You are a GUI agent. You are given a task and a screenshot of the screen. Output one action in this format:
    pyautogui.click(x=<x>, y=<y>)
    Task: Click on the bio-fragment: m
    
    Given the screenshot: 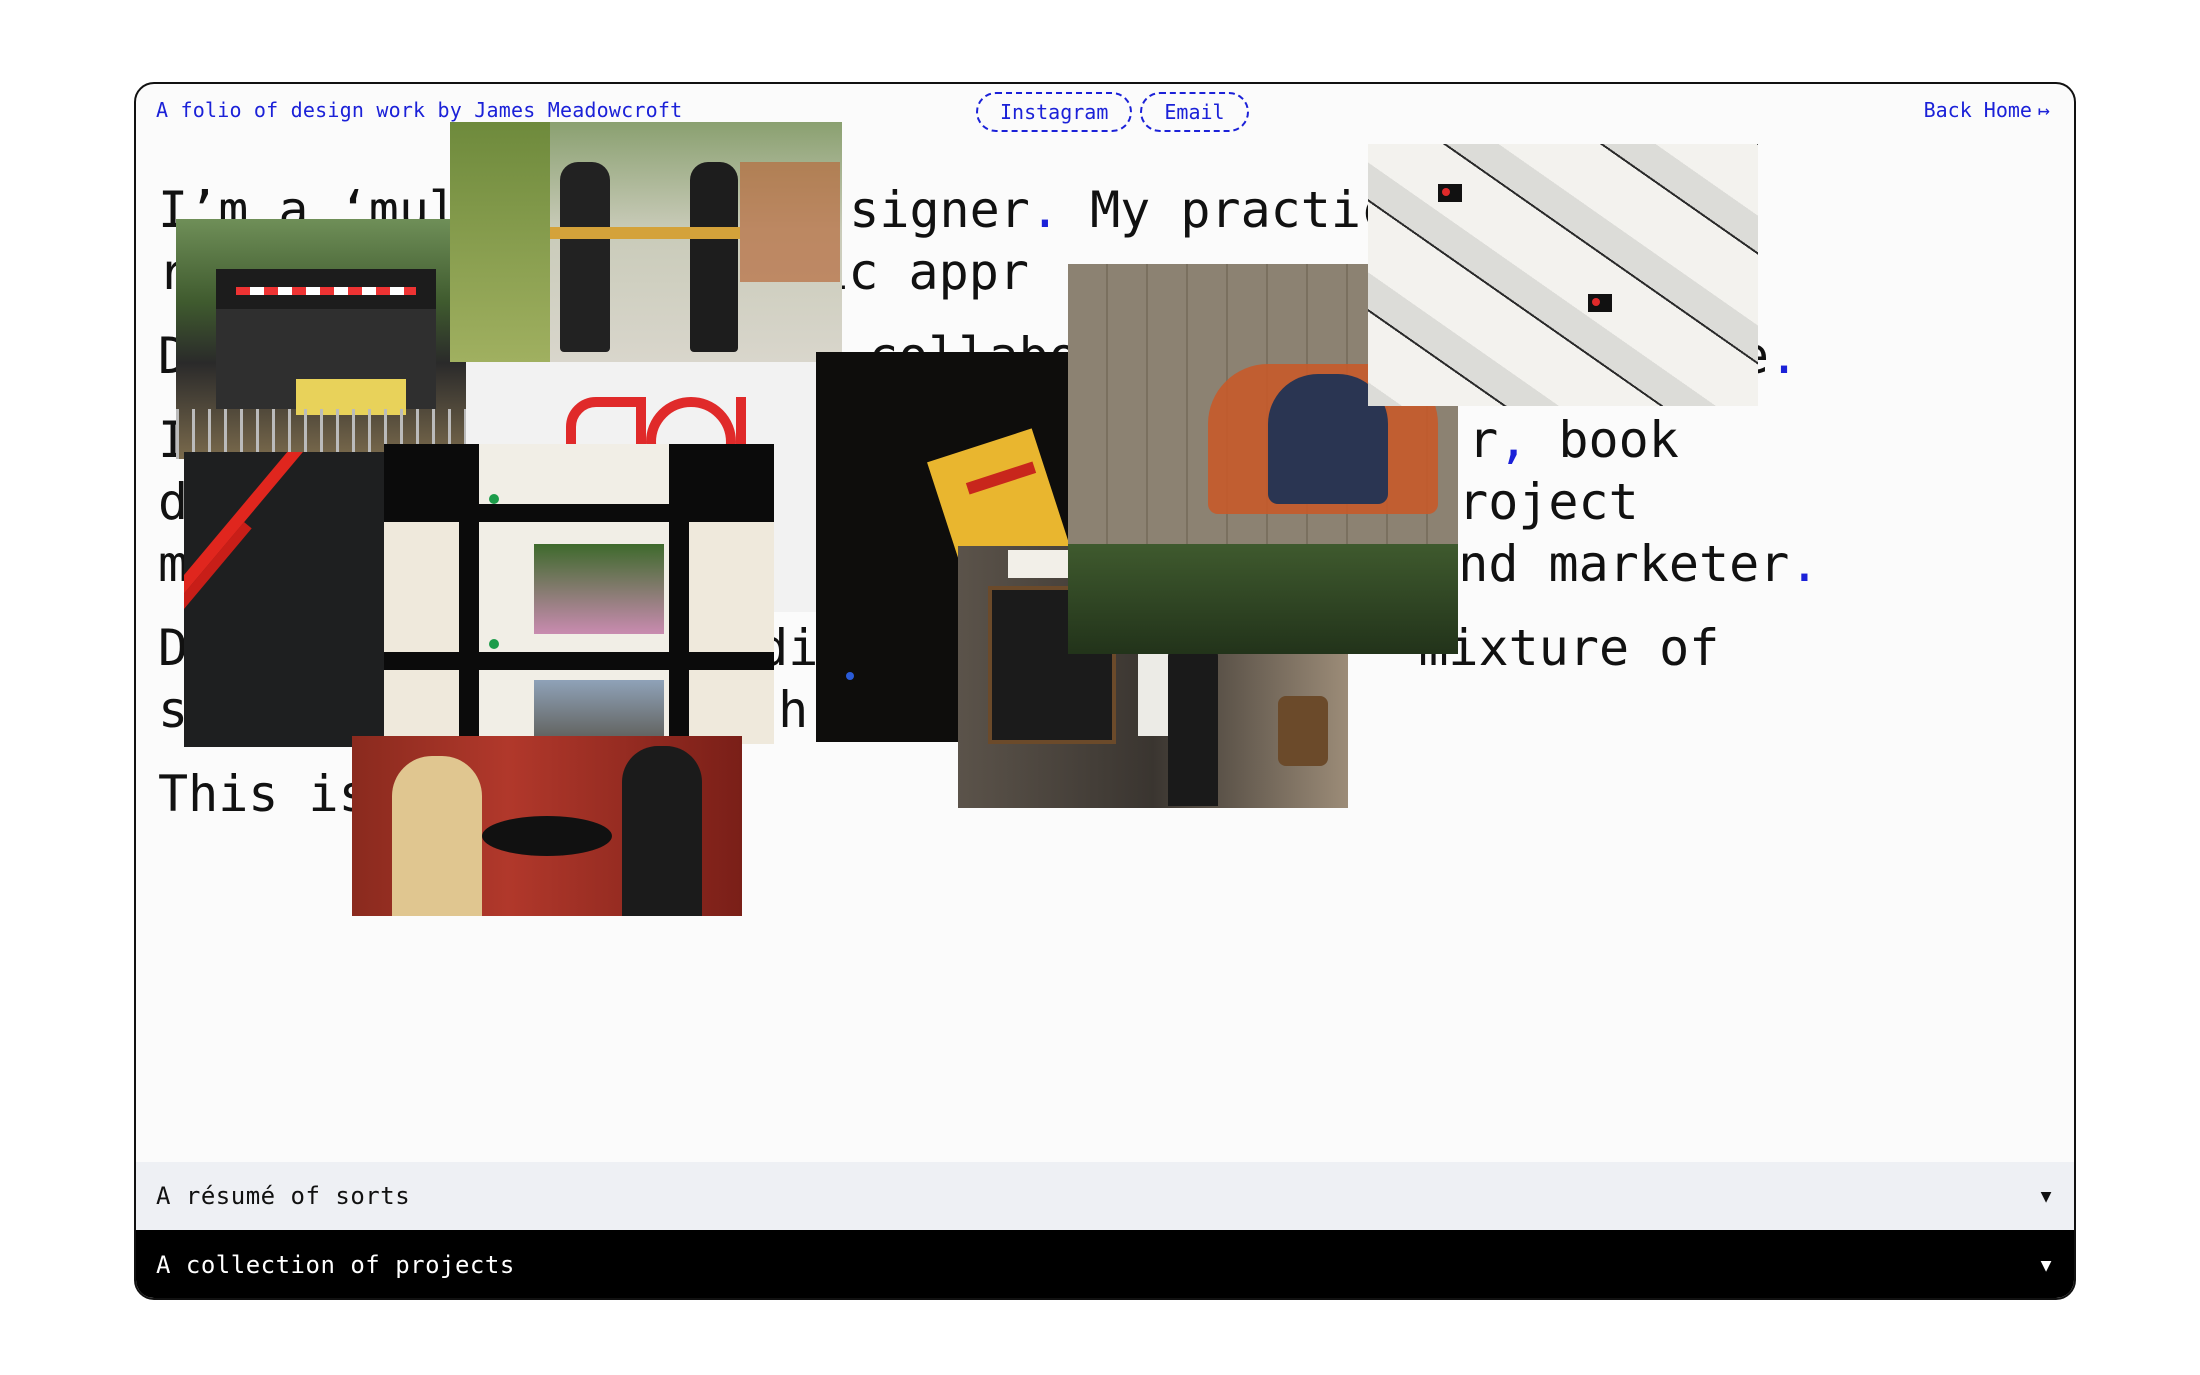 What is the action you would take?
    pyautogui.click(x=173, y=564)
    